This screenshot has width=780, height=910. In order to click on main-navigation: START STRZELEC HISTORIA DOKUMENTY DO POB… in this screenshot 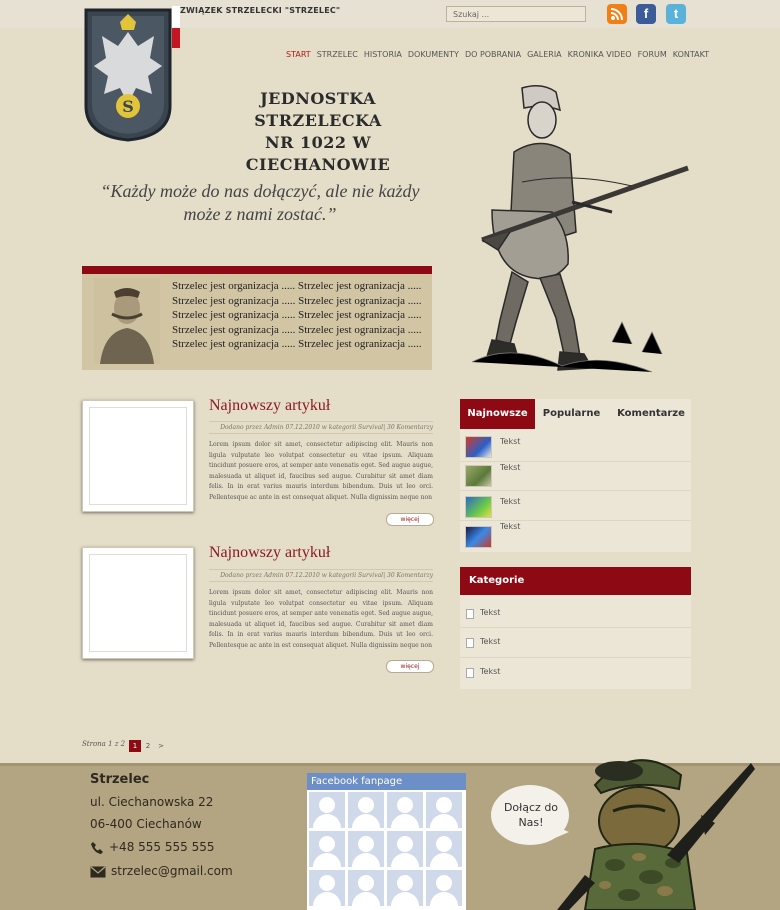, I will do `click(497, 56)`.